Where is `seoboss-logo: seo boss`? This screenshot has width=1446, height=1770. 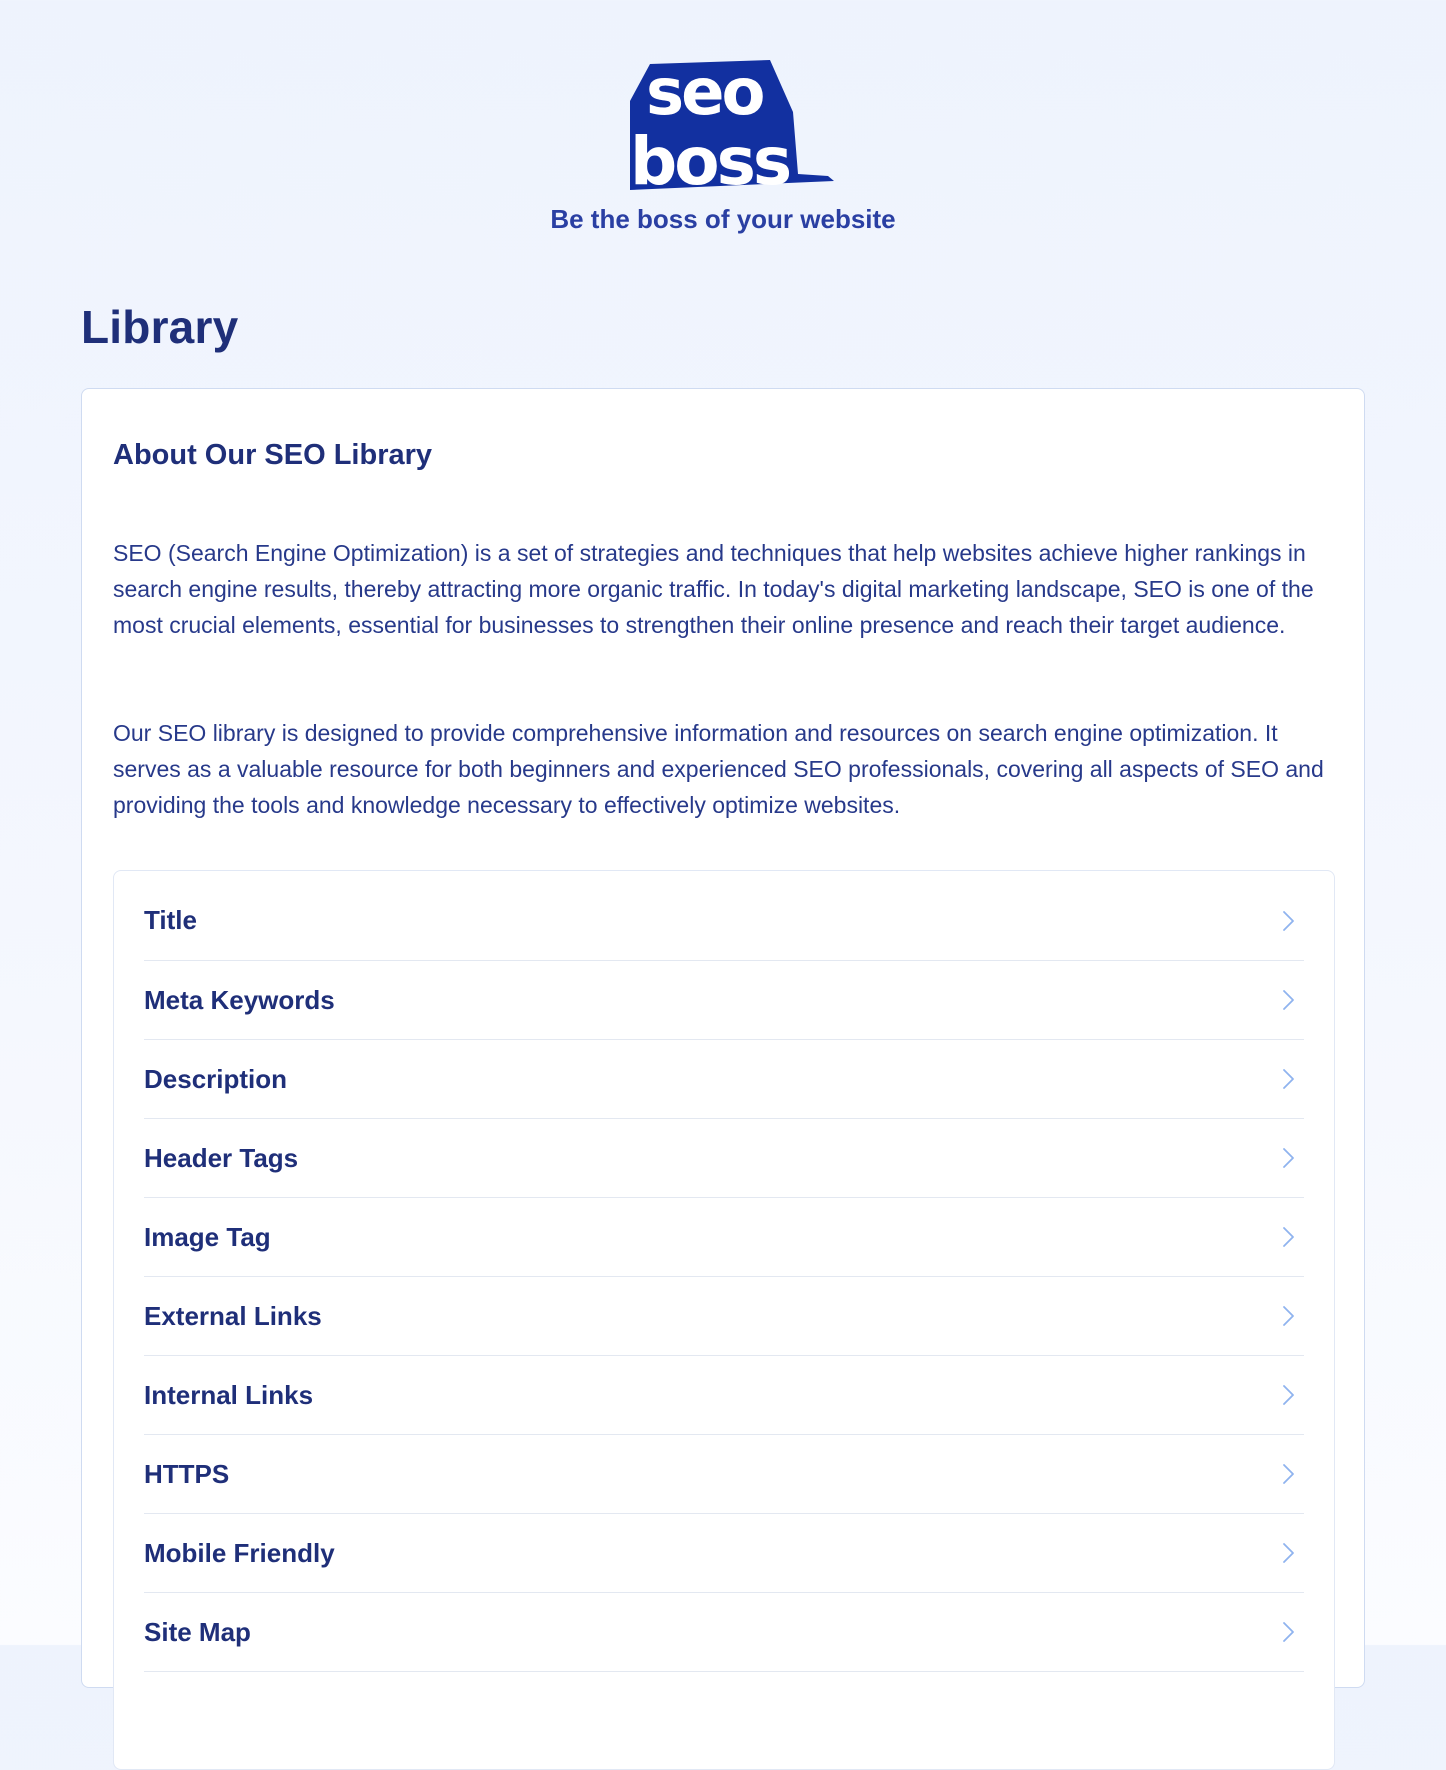 seoboss-logo: seo boss is located at coordinates (727, 124).